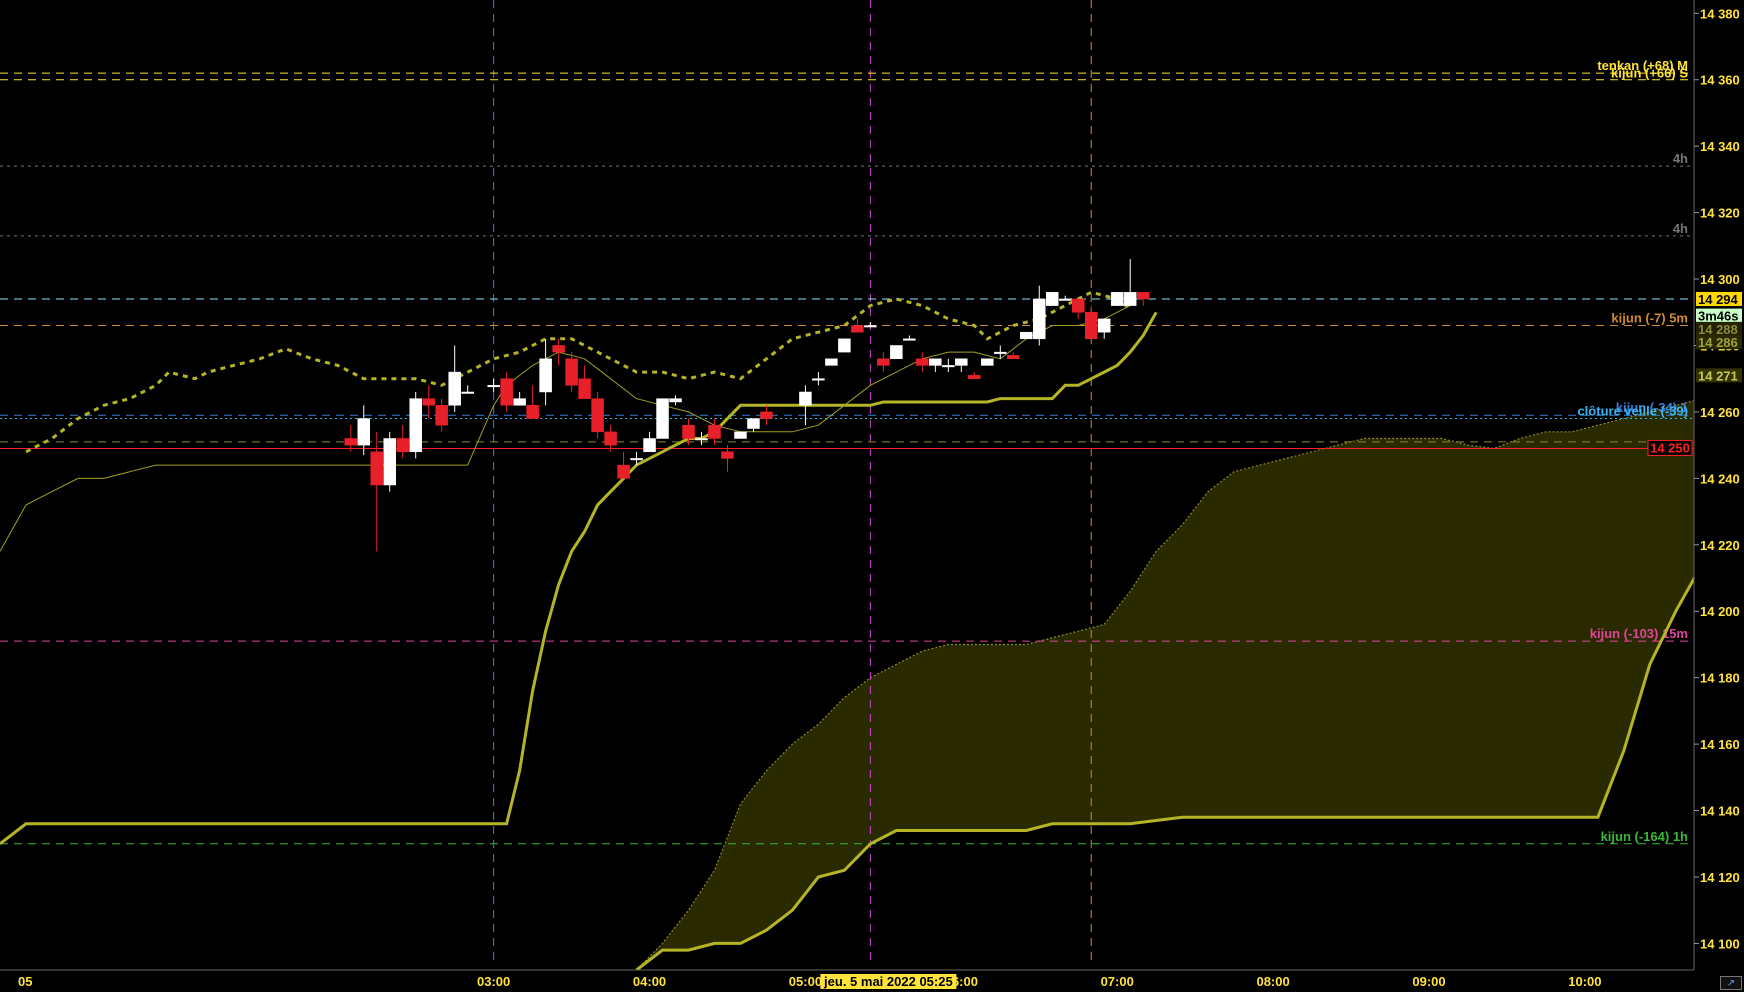  What do you see at coordinates (1720, 146) in the screenshot?
I see `price-tick-label-12: 14 340` at bounding box center [1720, 146].